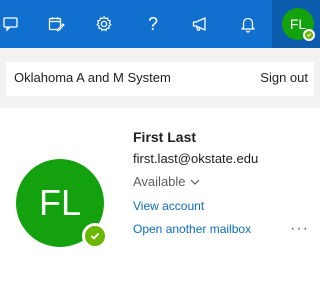 The image size is (320, 297). I want to click on settings-button, so click(104, 24).